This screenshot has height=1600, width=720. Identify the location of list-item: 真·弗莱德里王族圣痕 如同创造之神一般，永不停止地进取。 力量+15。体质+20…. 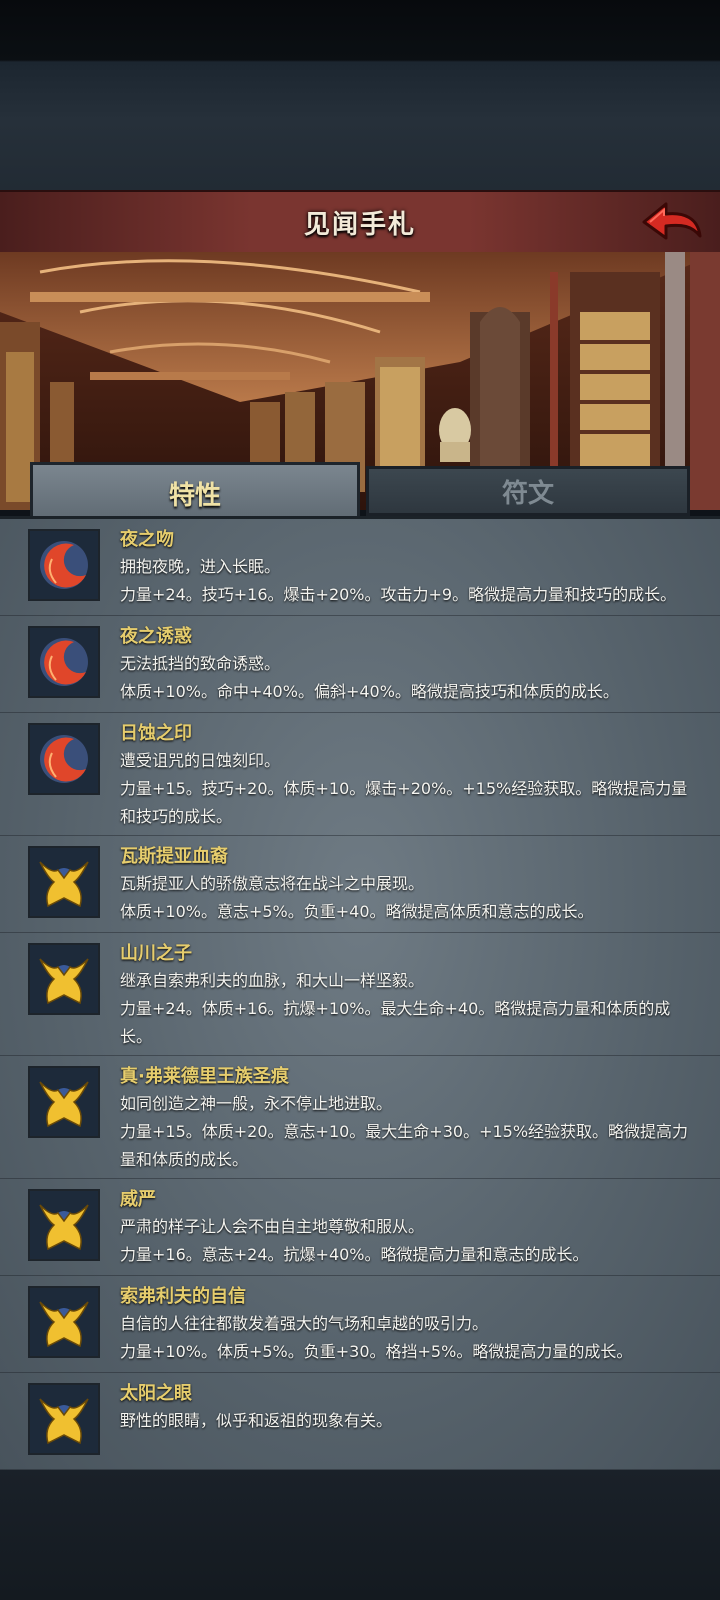
(360, 1117).